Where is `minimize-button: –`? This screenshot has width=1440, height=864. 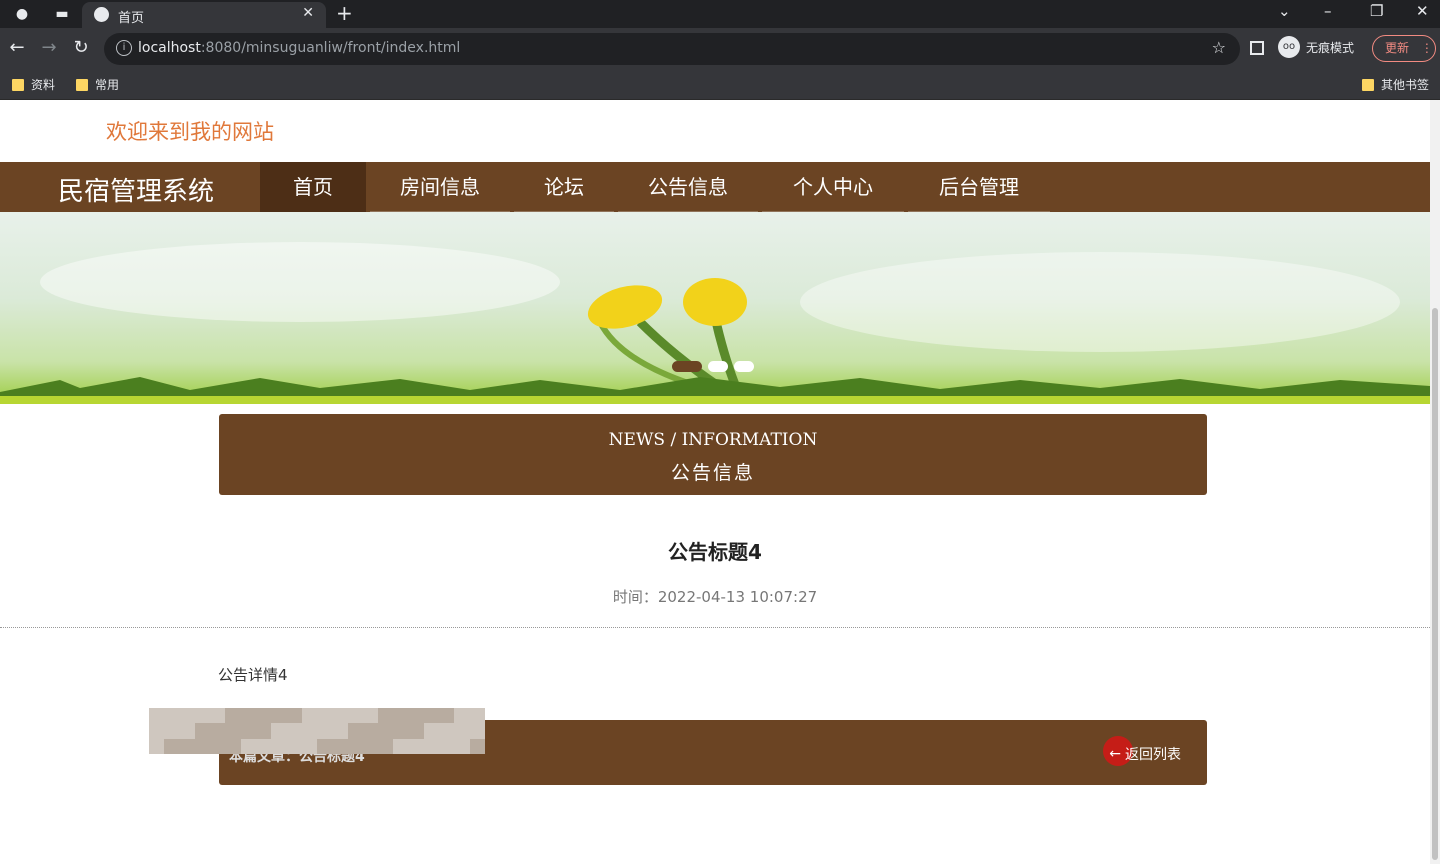 minimize-button: – is located at coordinates (1328, 11).